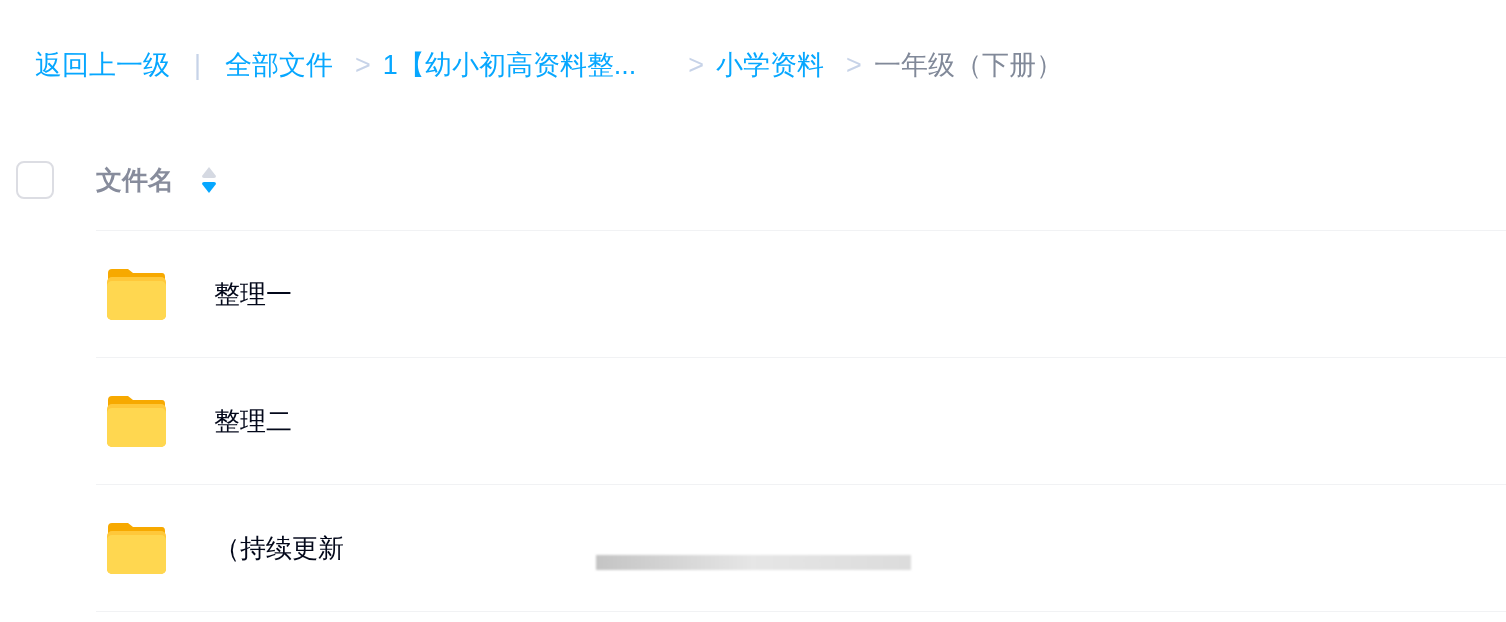 This screenshot has height=622, width=1506. I want to click on select-all-checkbox, so click(35, 180).